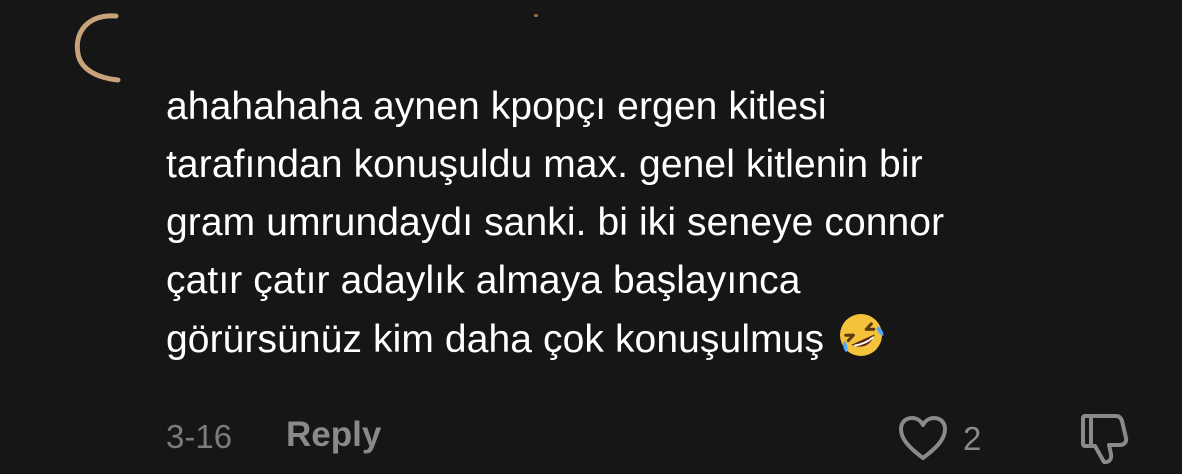 The image size is (1182, 474). Describe the element at coordinates (483, 280) in the screenshot. I see `comment-line: çatır çatır adaylık almaya başlayınca` at that location.